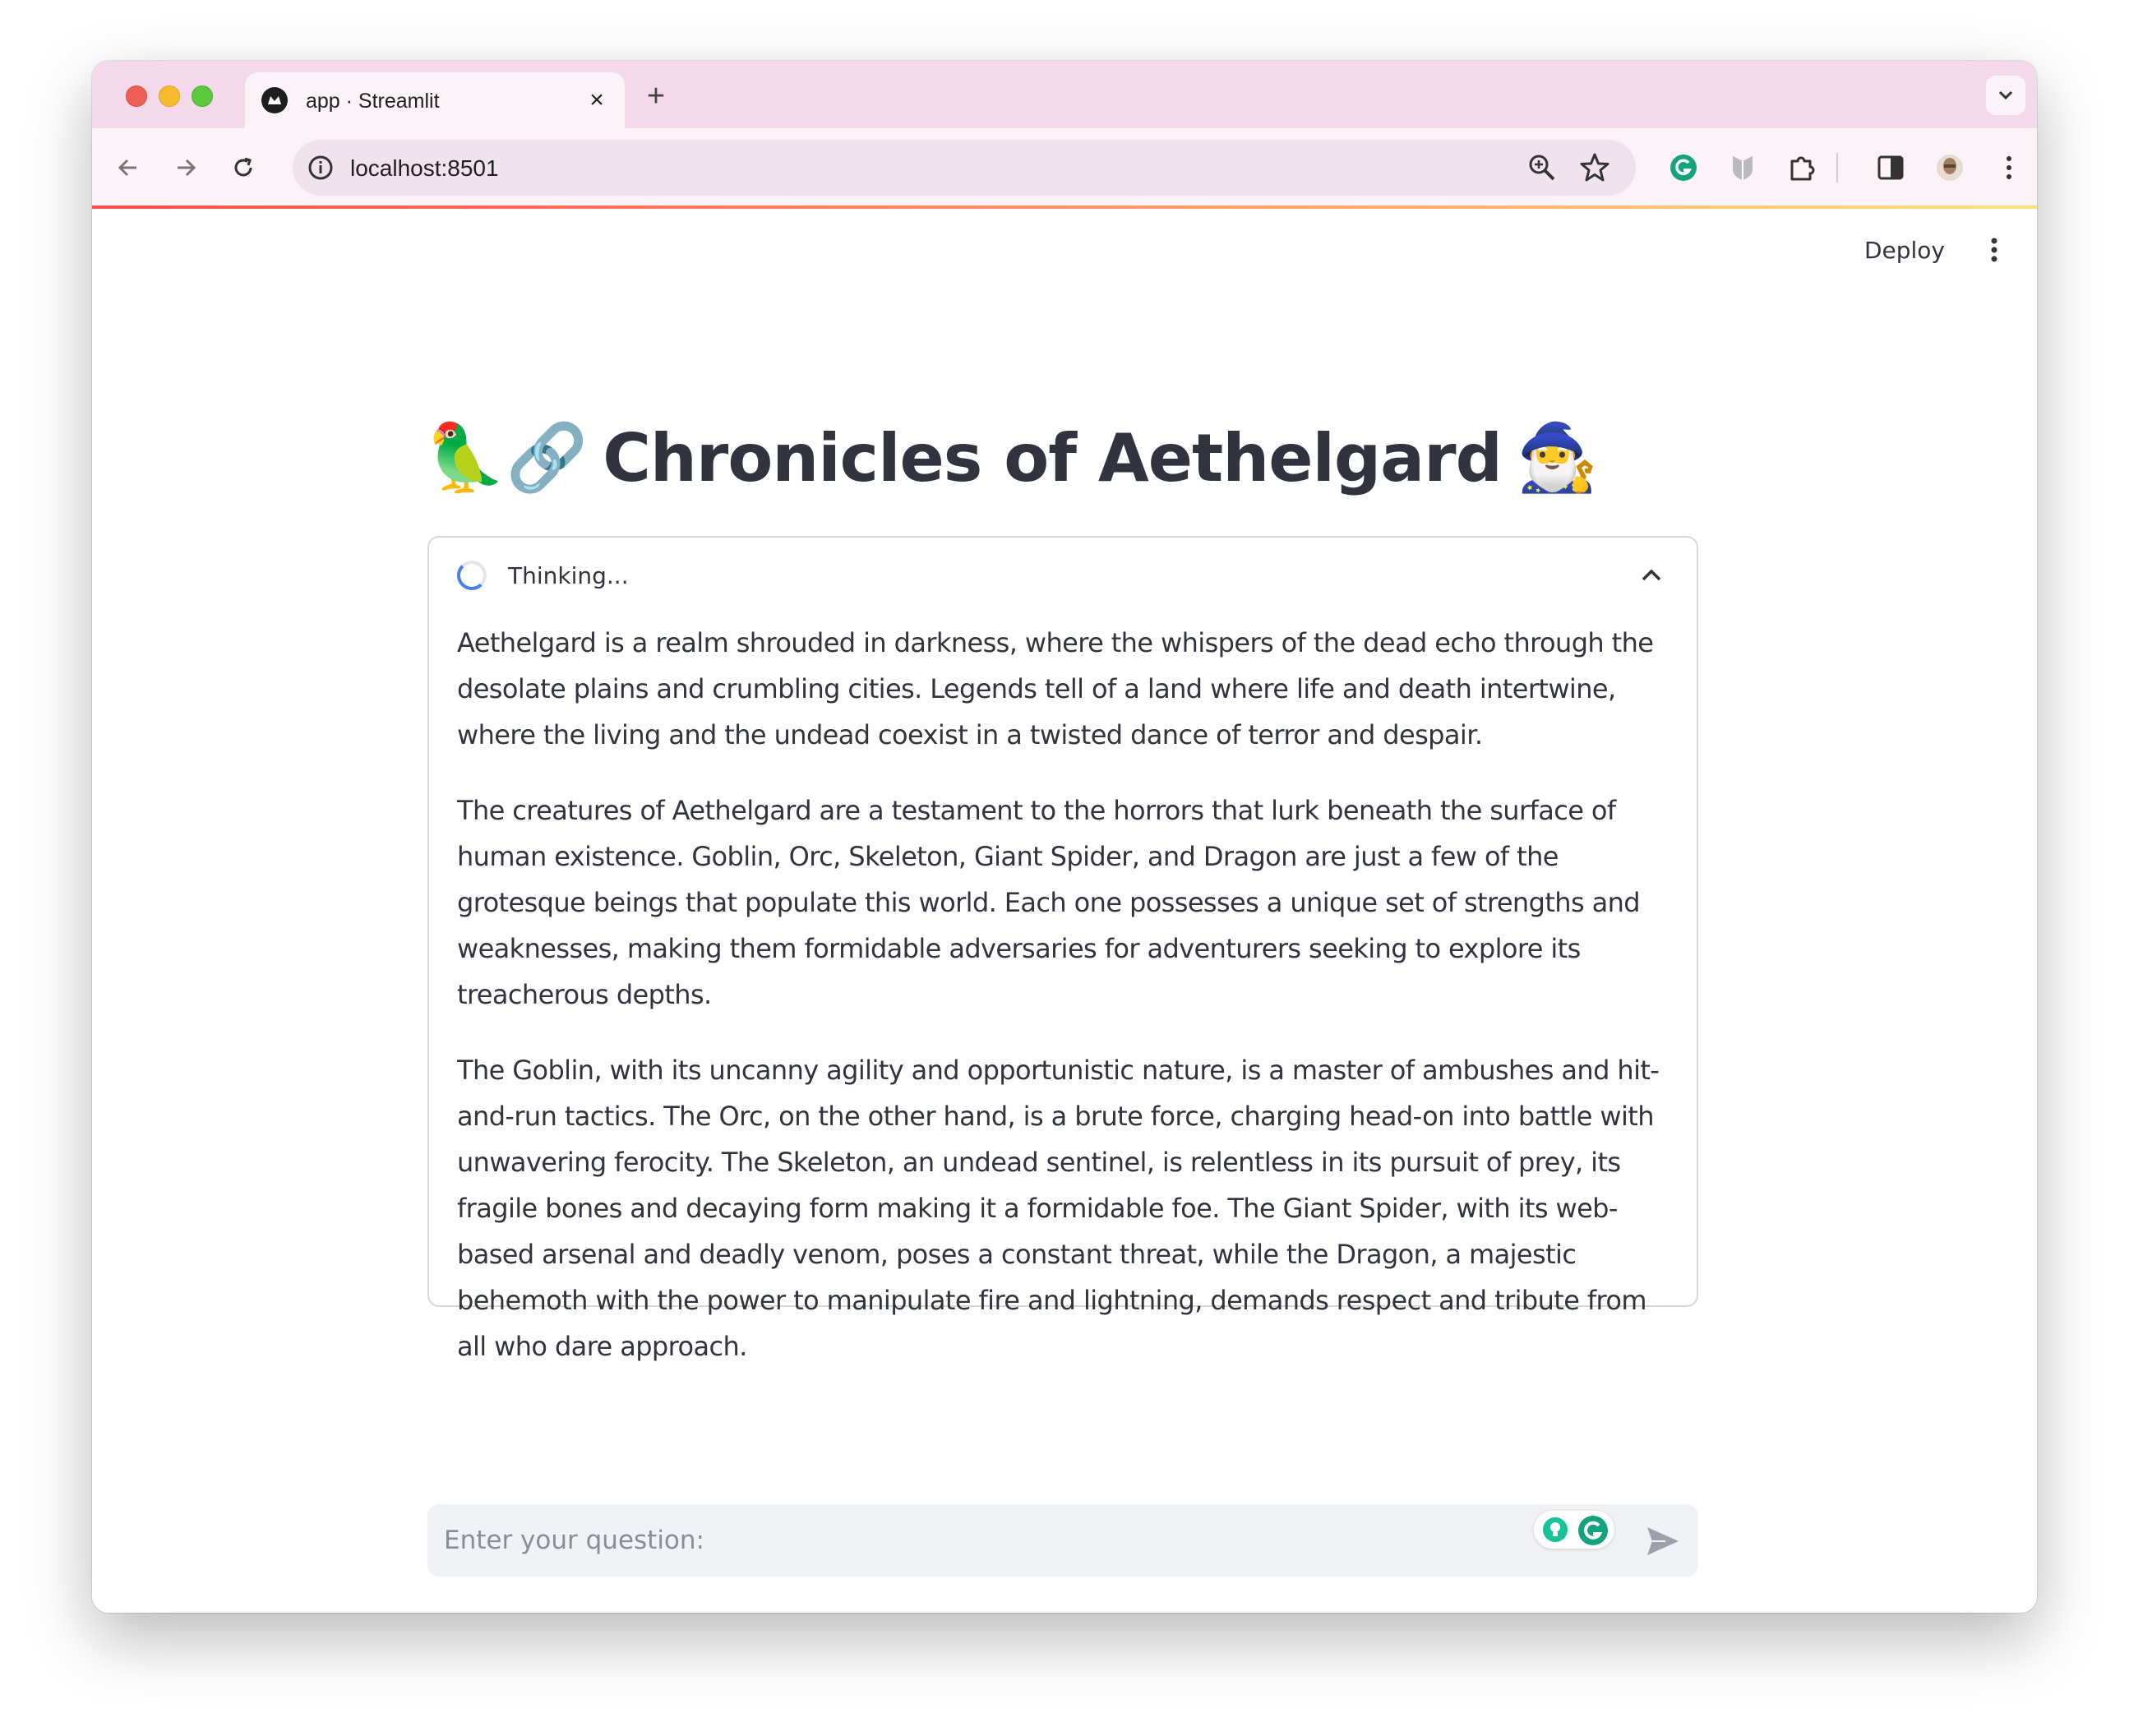 This screenshot has height=1736, width=2129. Describe the element at coordinates (1742, 168) in the screenshot. I see `shield-extension-icon` at that location.